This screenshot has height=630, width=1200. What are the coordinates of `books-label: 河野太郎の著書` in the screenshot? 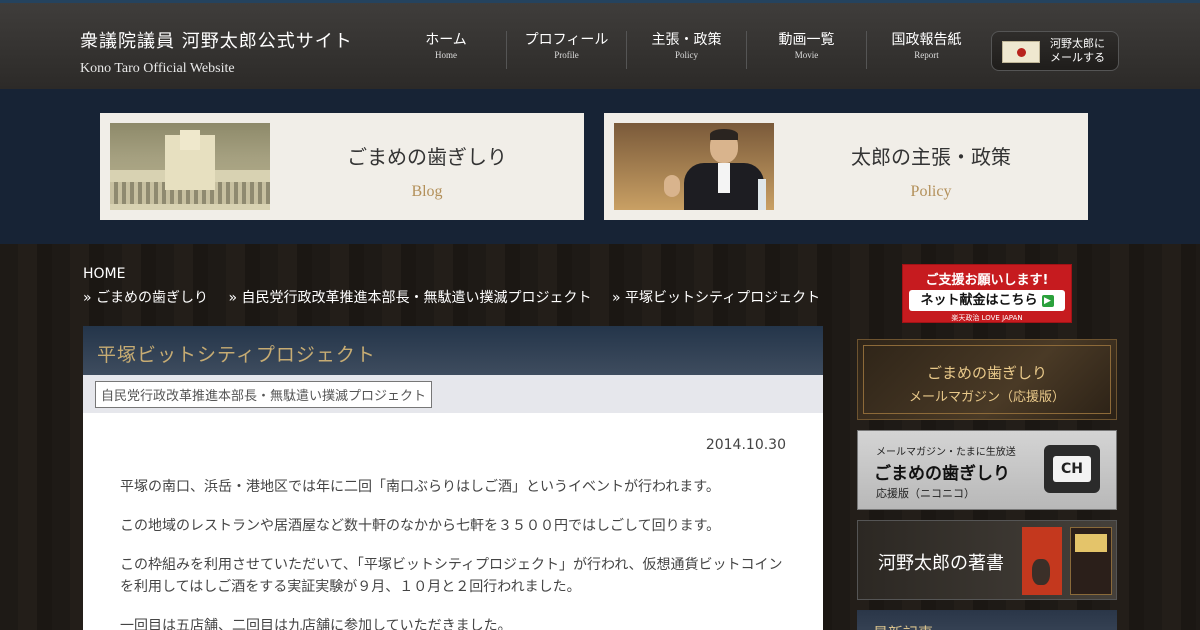 It's located at (941, 563).